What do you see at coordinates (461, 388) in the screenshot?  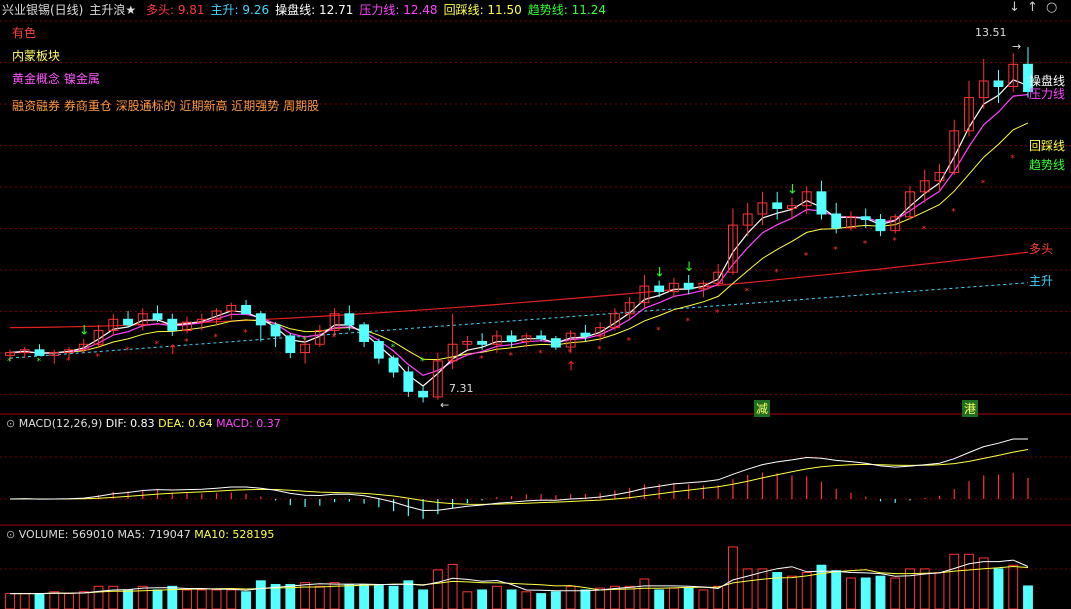 I see `low-label: 7.31` at bounding box center [461, 388].